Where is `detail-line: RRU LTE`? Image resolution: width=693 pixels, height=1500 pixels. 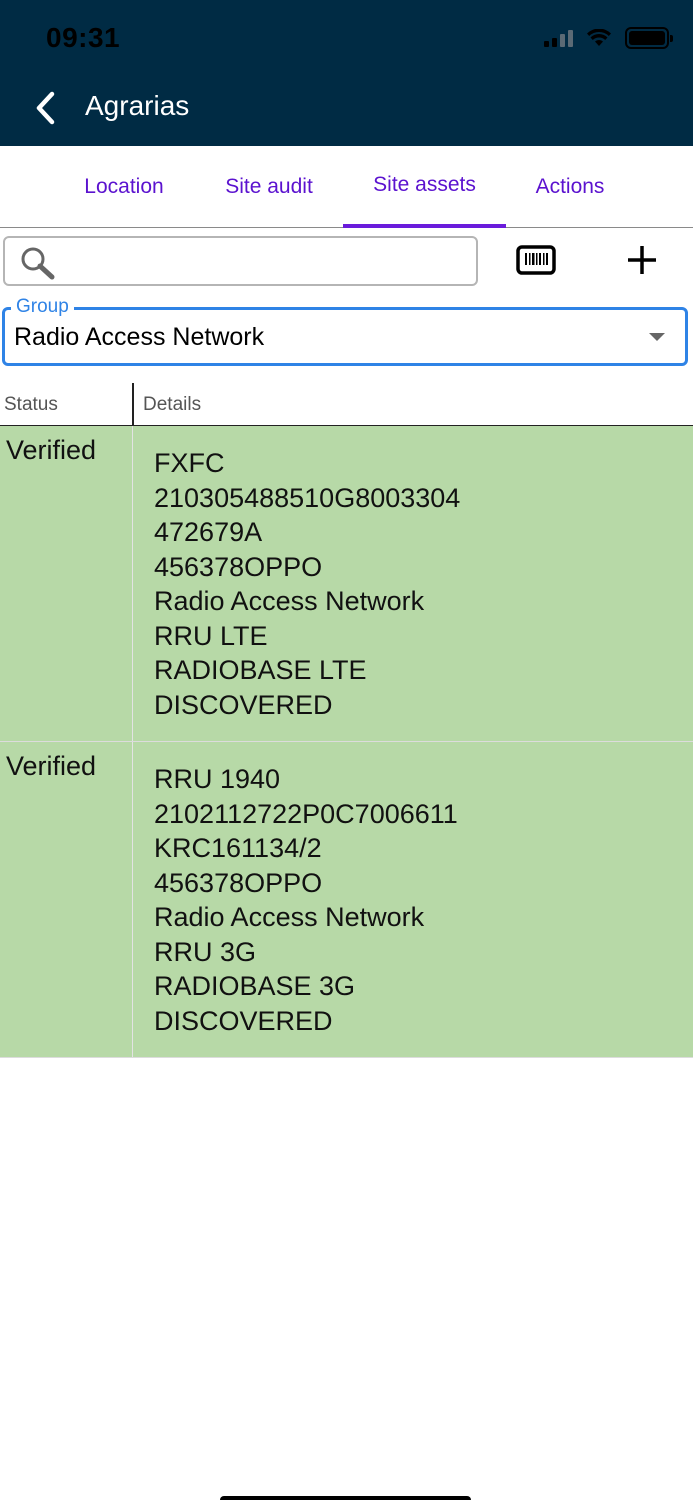
detail-line: RRU LTE is located at coordinates (211, 635).